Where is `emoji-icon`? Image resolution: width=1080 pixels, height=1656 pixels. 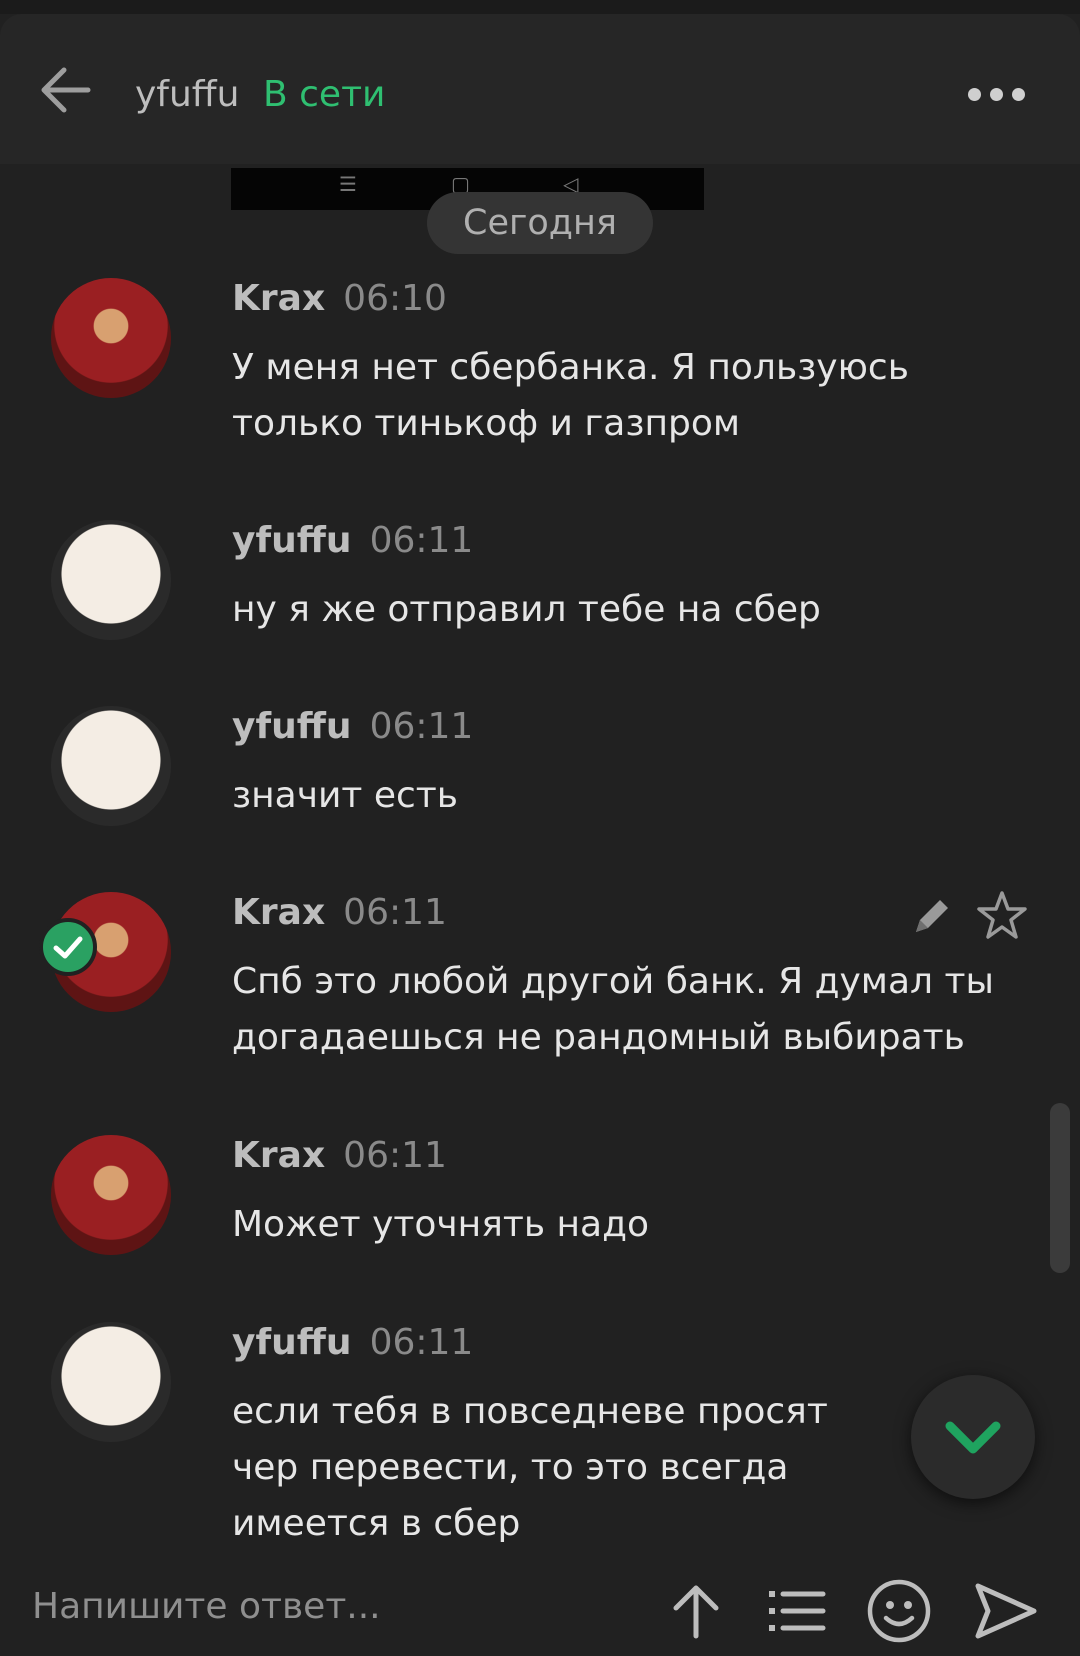 emoji-icon is located at coordinates (899, 1611).